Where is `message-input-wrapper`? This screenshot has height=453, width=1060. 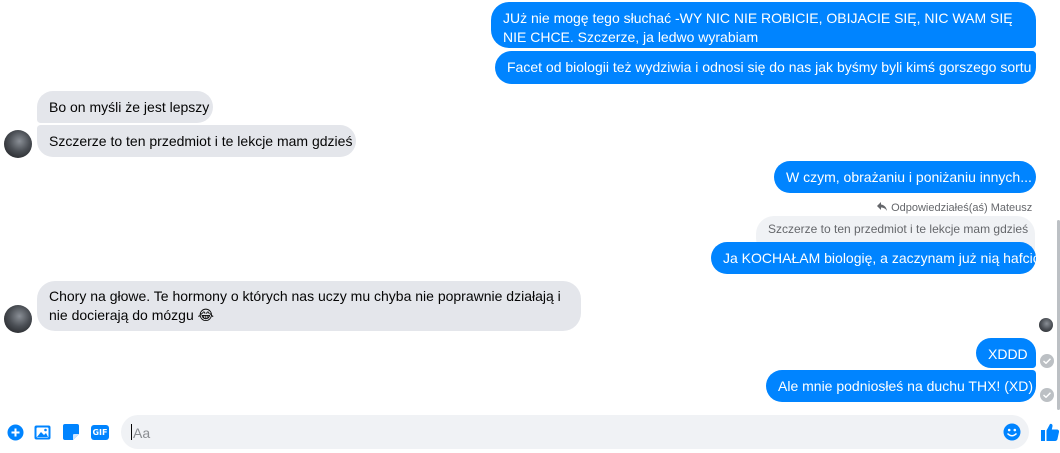 message-input-wrapper is located at coordinates (575, 433).